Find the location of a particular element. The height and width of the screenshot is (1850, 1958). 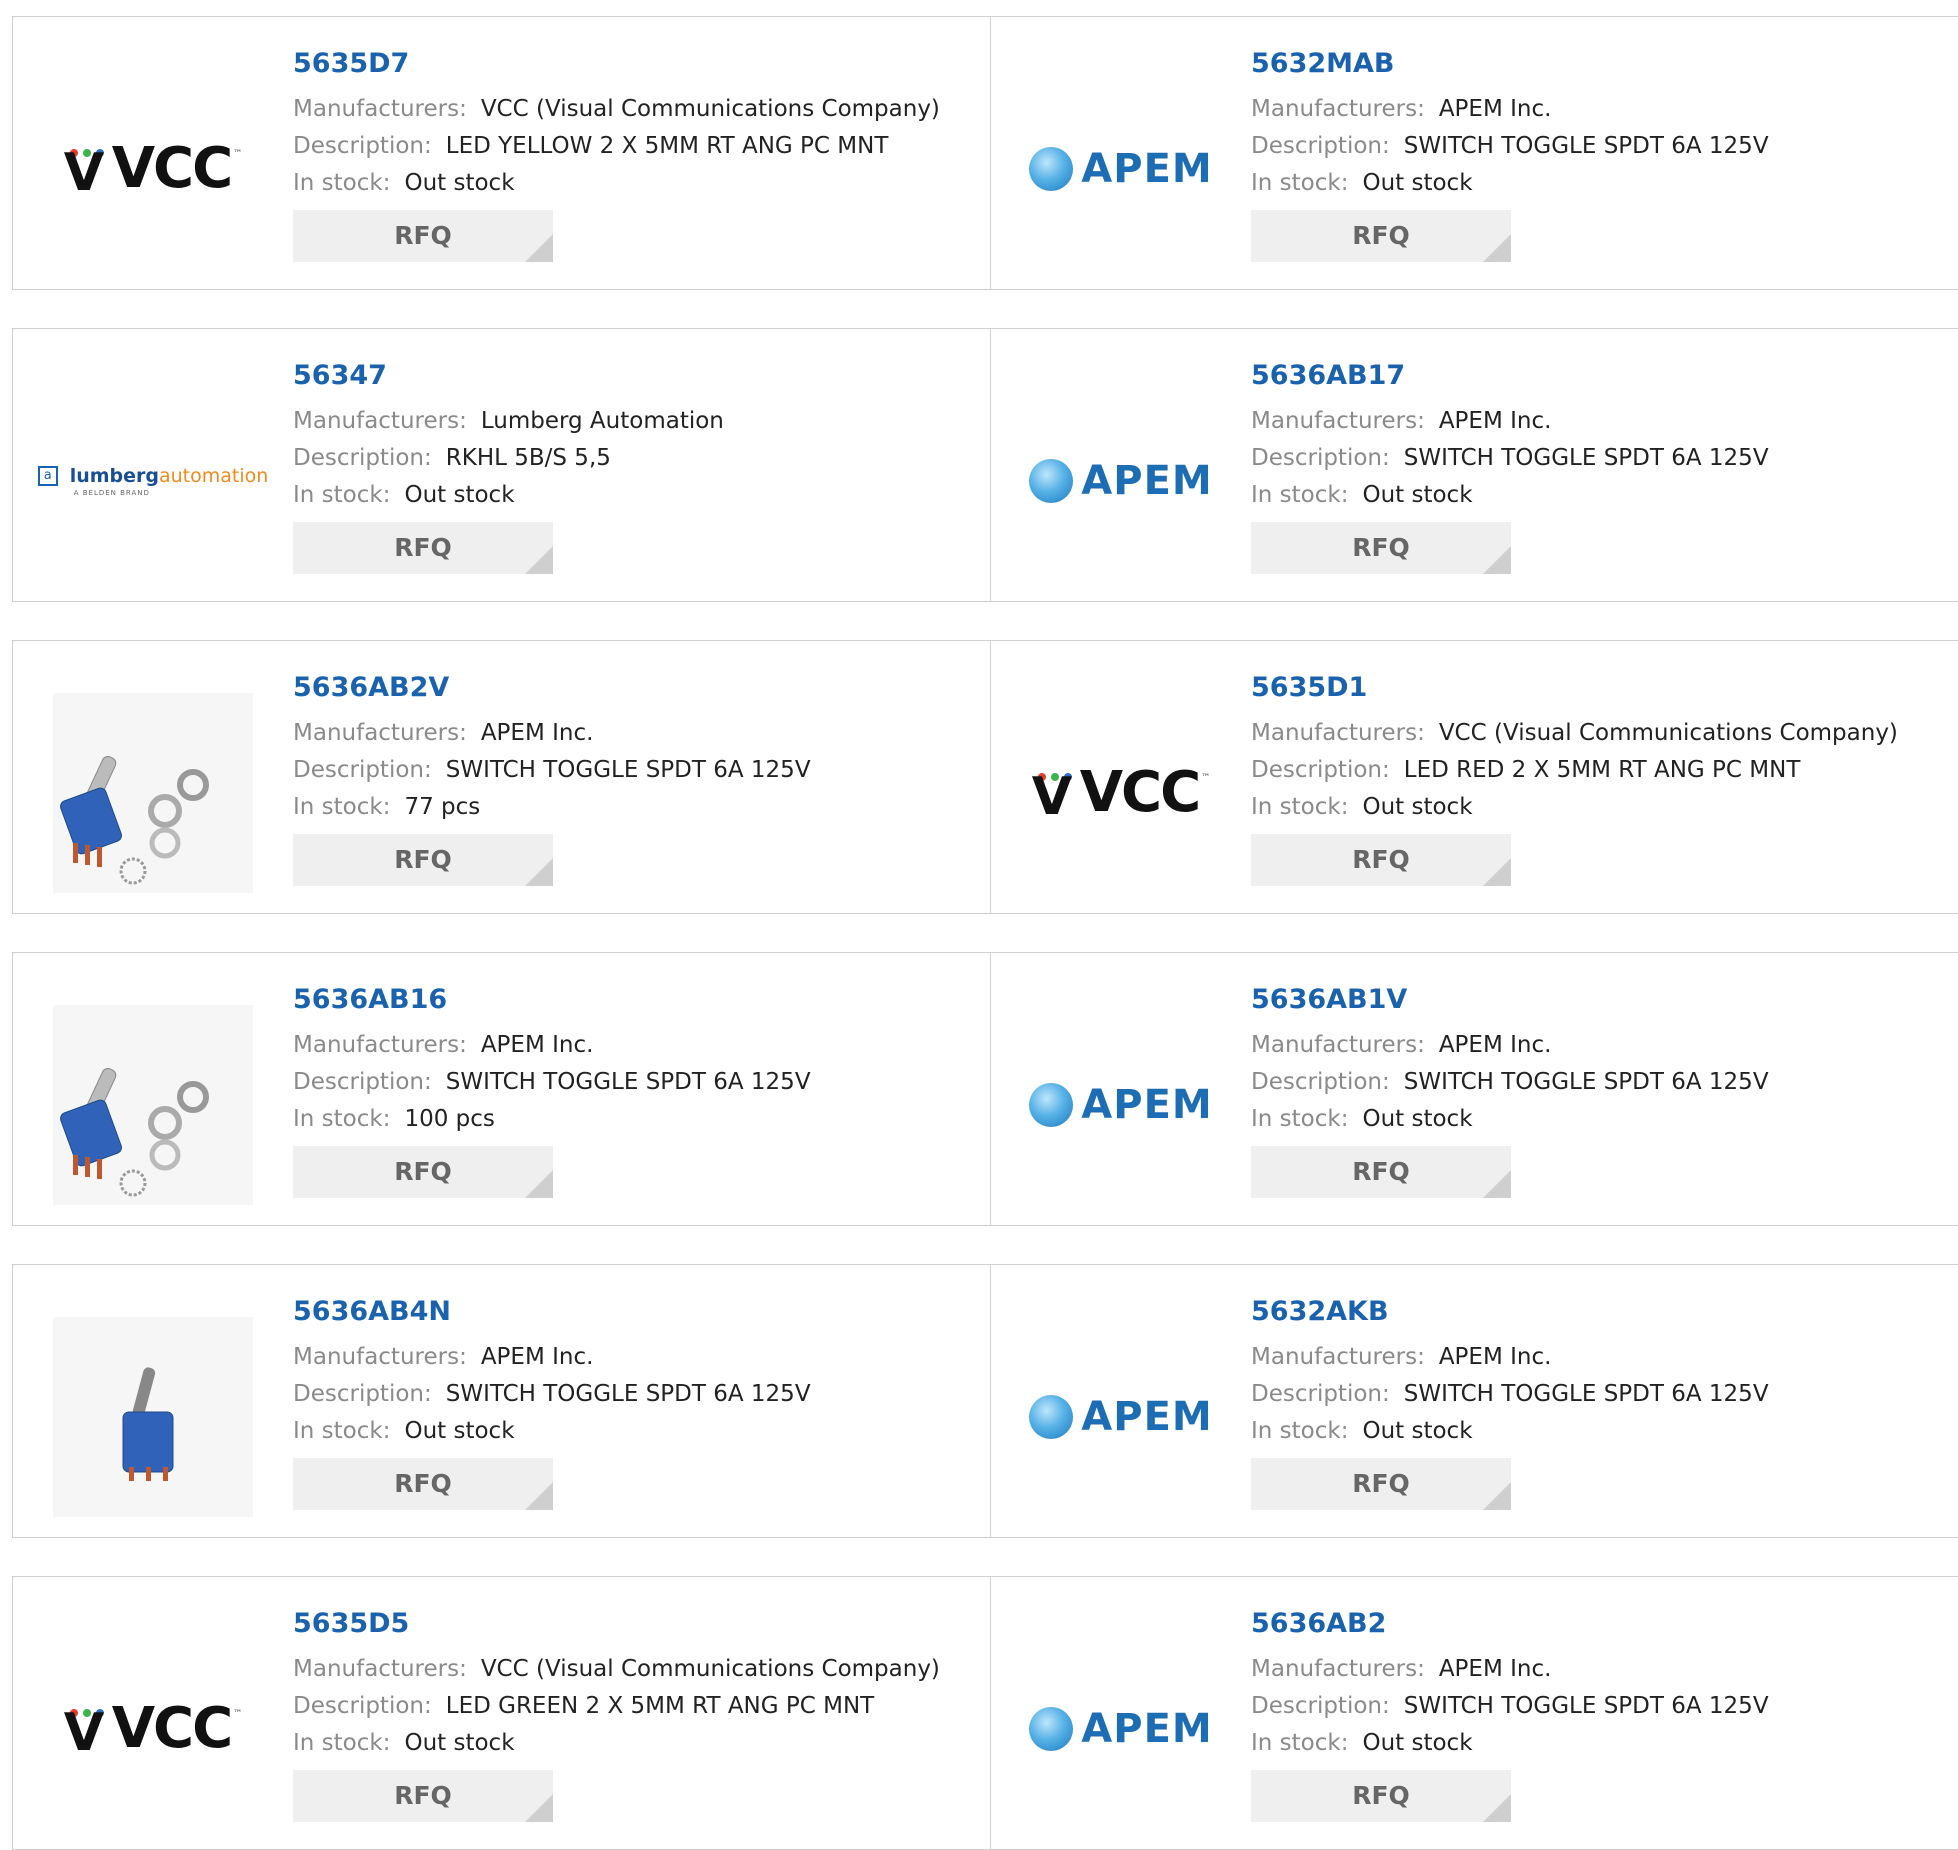

lumberg-logo-accent: automation is located at coordinates (214, 476).